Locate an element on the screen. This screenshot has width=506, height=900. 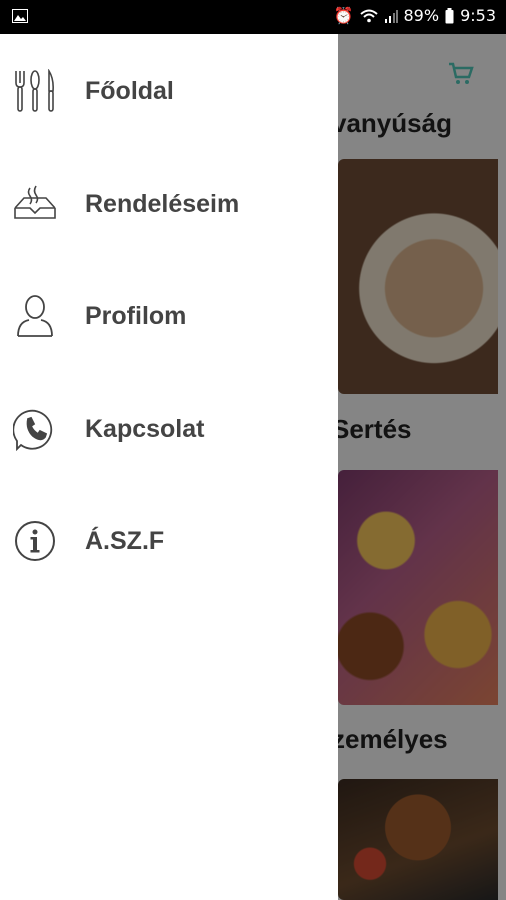
clock: 9:53 is located at coordinates (478, 15).